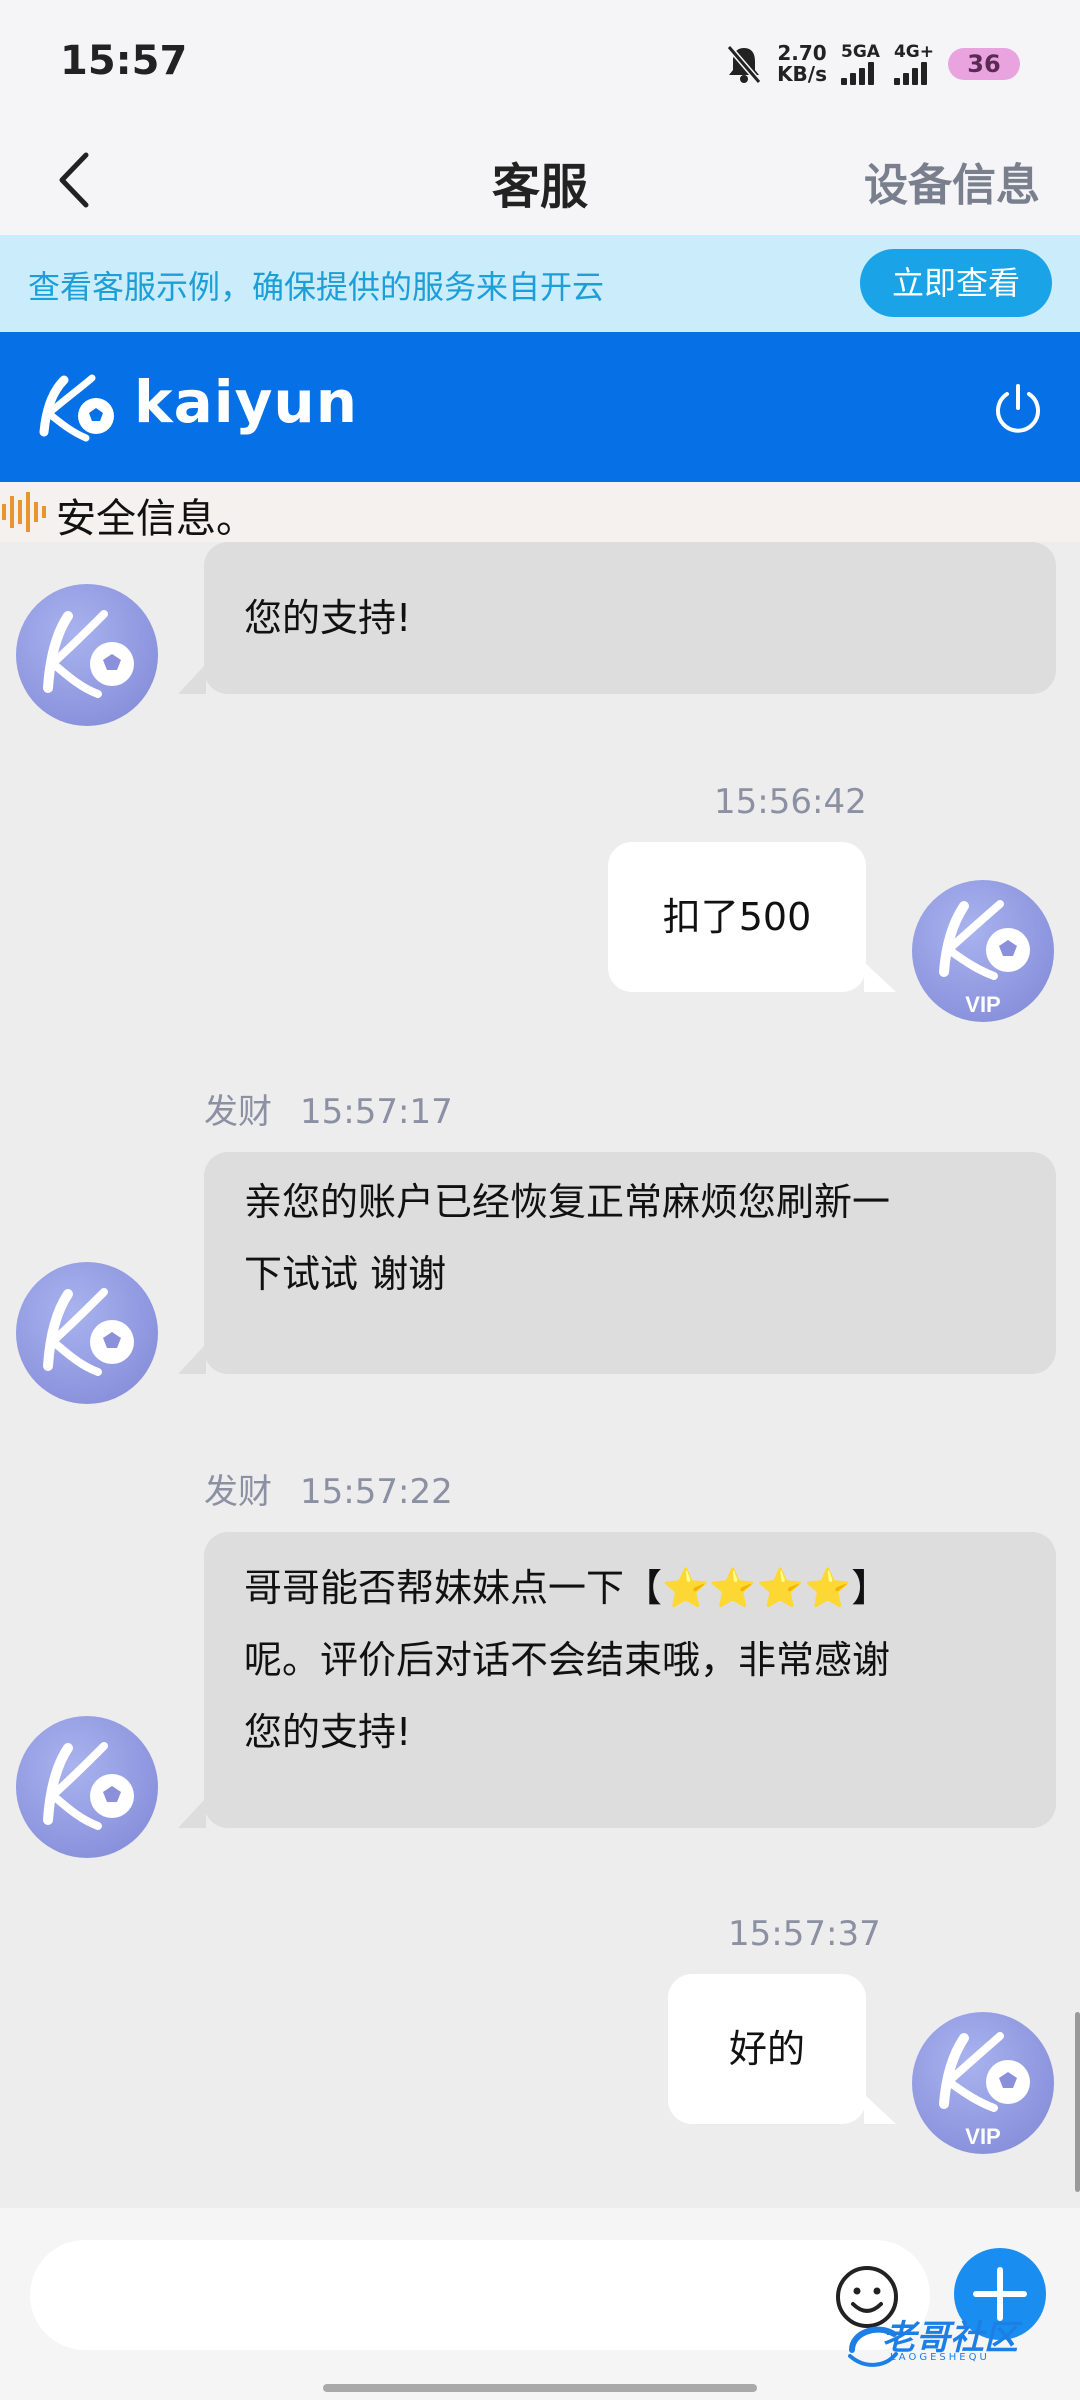 The width and height of the screenshot is (1080, 2400). I want to click on net-speed: 2.70 KB/s, so click(802, 64).